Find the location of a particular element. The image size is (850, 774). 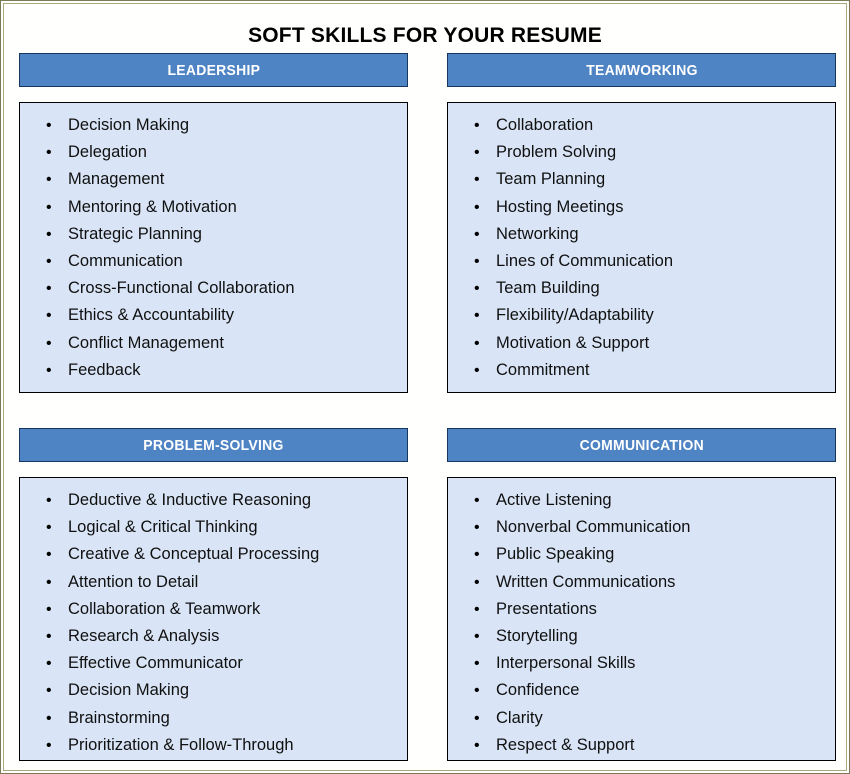

list-item: • Logical & Critical Thinking is located at coordinates (213, 527).